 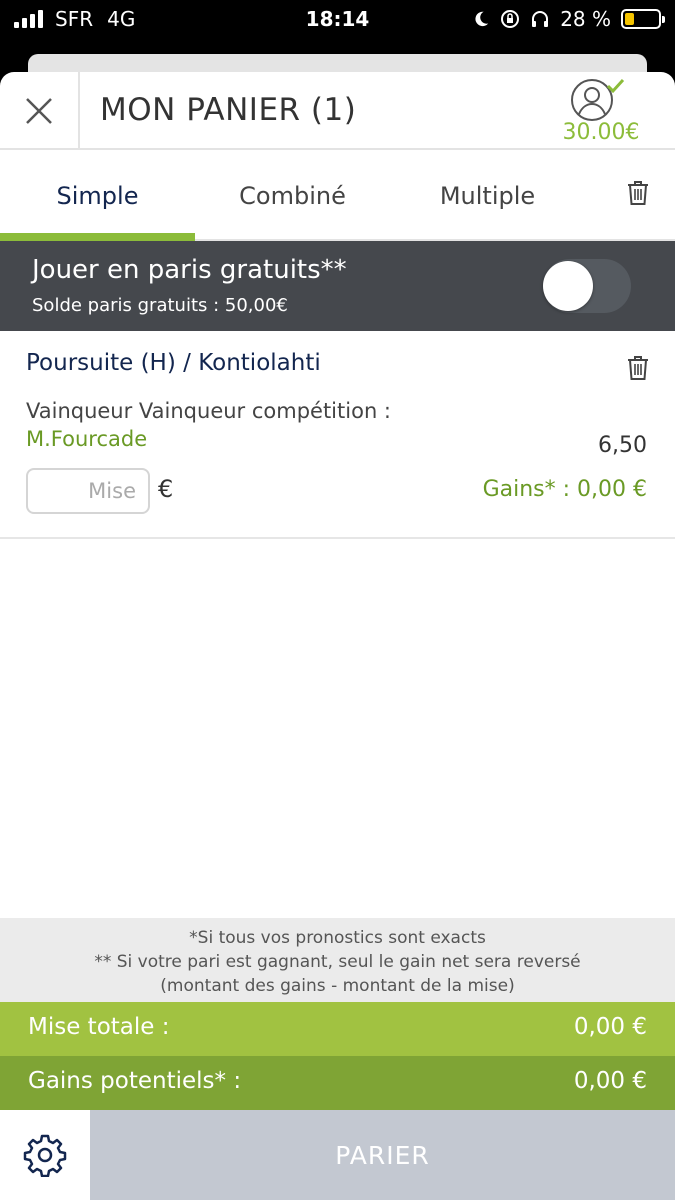 I want to click on stake-input, so click(x=88, y=491).